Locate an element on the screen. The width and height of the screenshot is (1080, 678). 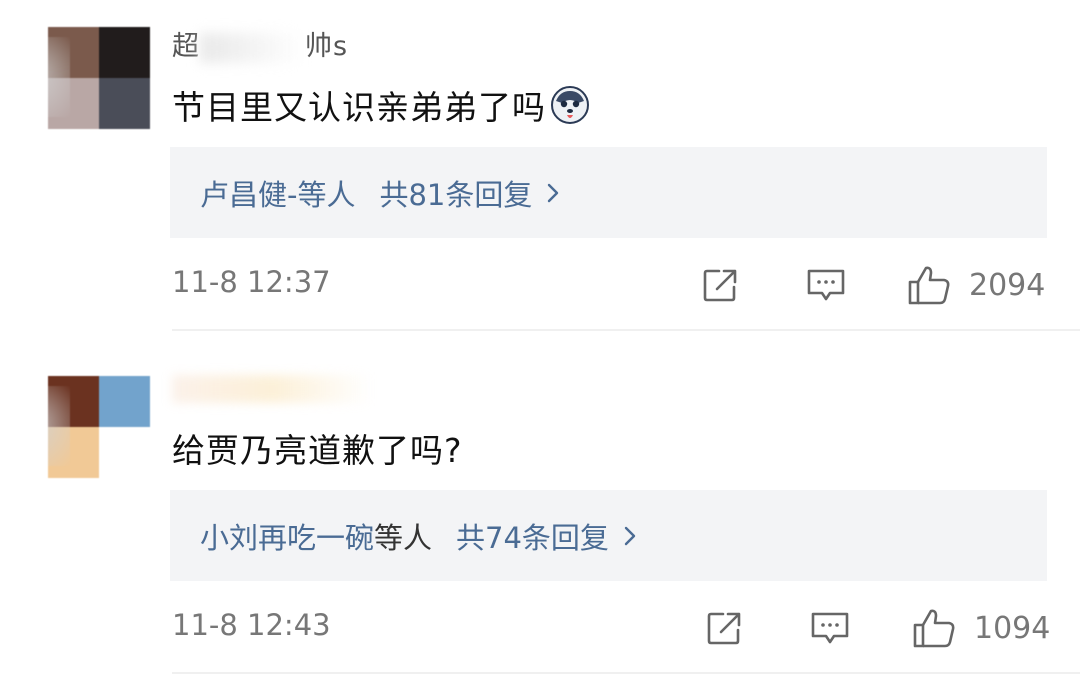
like-button: 1094 is located at coordinates (981, 628).